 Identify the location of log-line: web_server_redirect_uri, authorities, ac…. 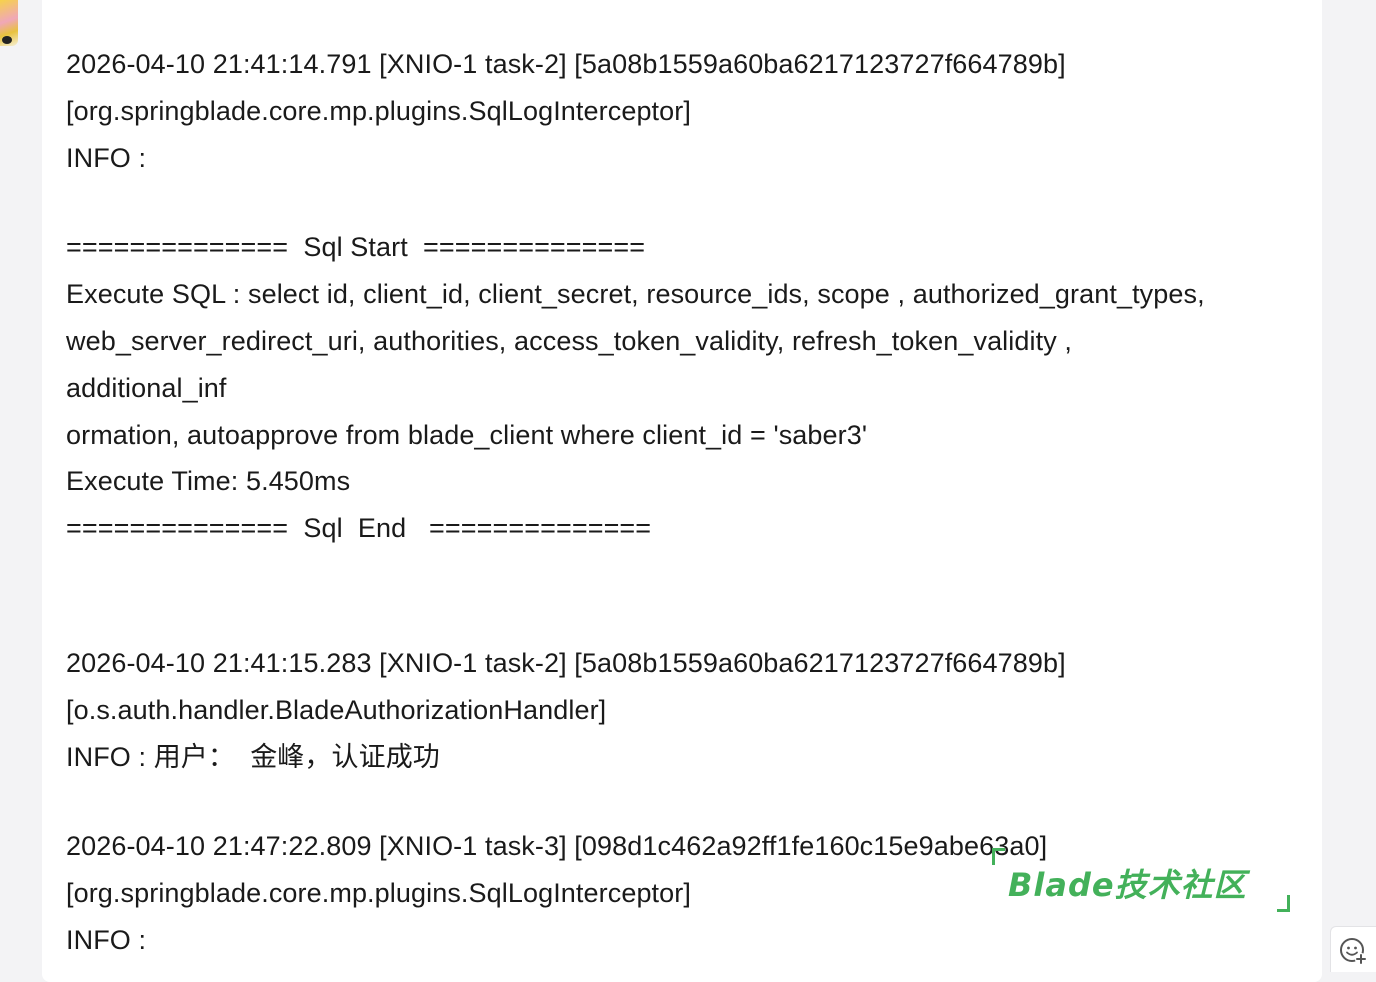
(569, 340).